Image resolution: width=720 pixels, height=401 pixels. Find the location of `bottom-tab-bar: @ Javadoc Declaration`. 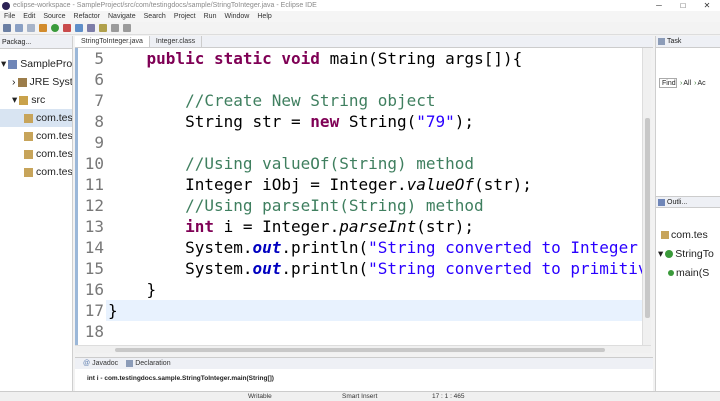

bottom-tab-bar: @ Javadoc Declaration is located at coordinates (364, 363).